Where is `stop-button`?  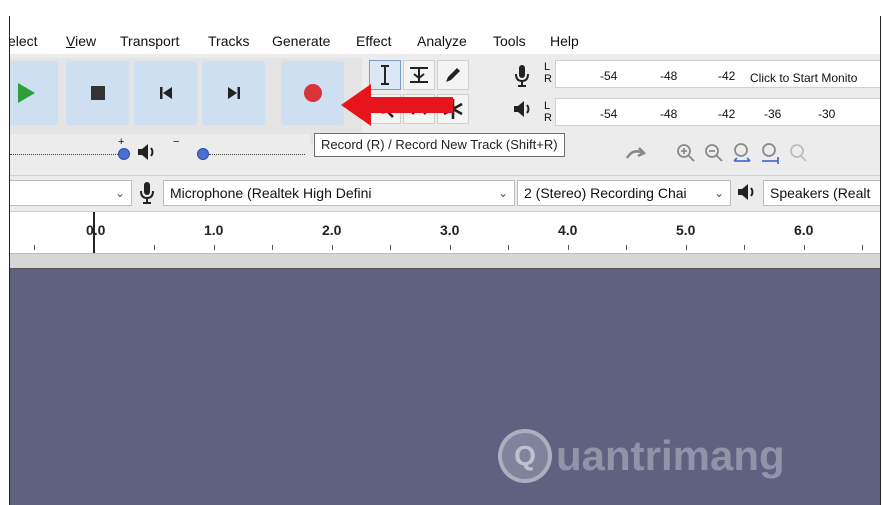
stop-button is located at coordinates (97, 93).